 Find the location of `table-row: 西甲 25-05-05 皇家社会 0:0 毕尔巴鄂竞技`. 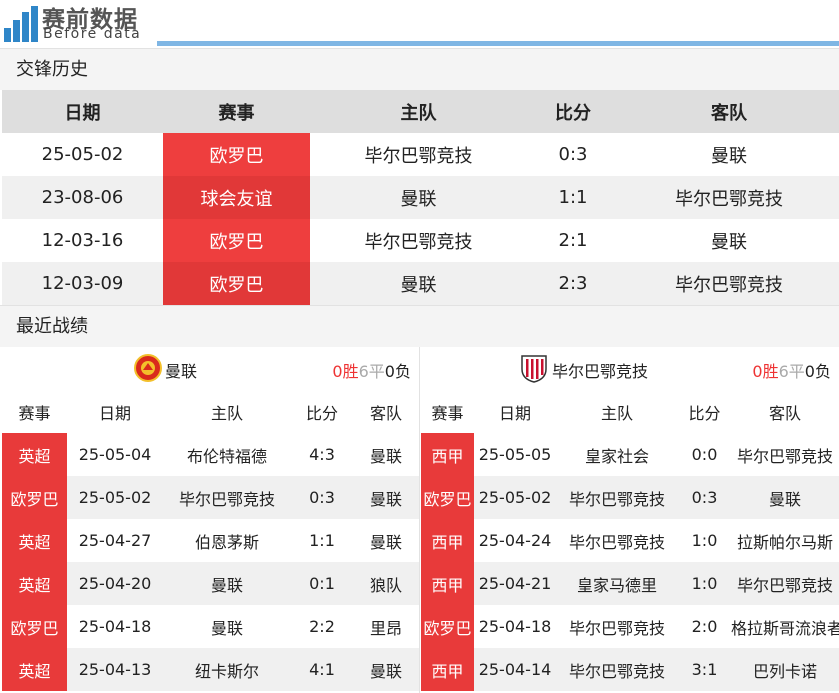

table-row: 西甲 25-05-05 皇家社会 0:0 毕尔巴鄂竞技 is located at coordinates (630, 454).